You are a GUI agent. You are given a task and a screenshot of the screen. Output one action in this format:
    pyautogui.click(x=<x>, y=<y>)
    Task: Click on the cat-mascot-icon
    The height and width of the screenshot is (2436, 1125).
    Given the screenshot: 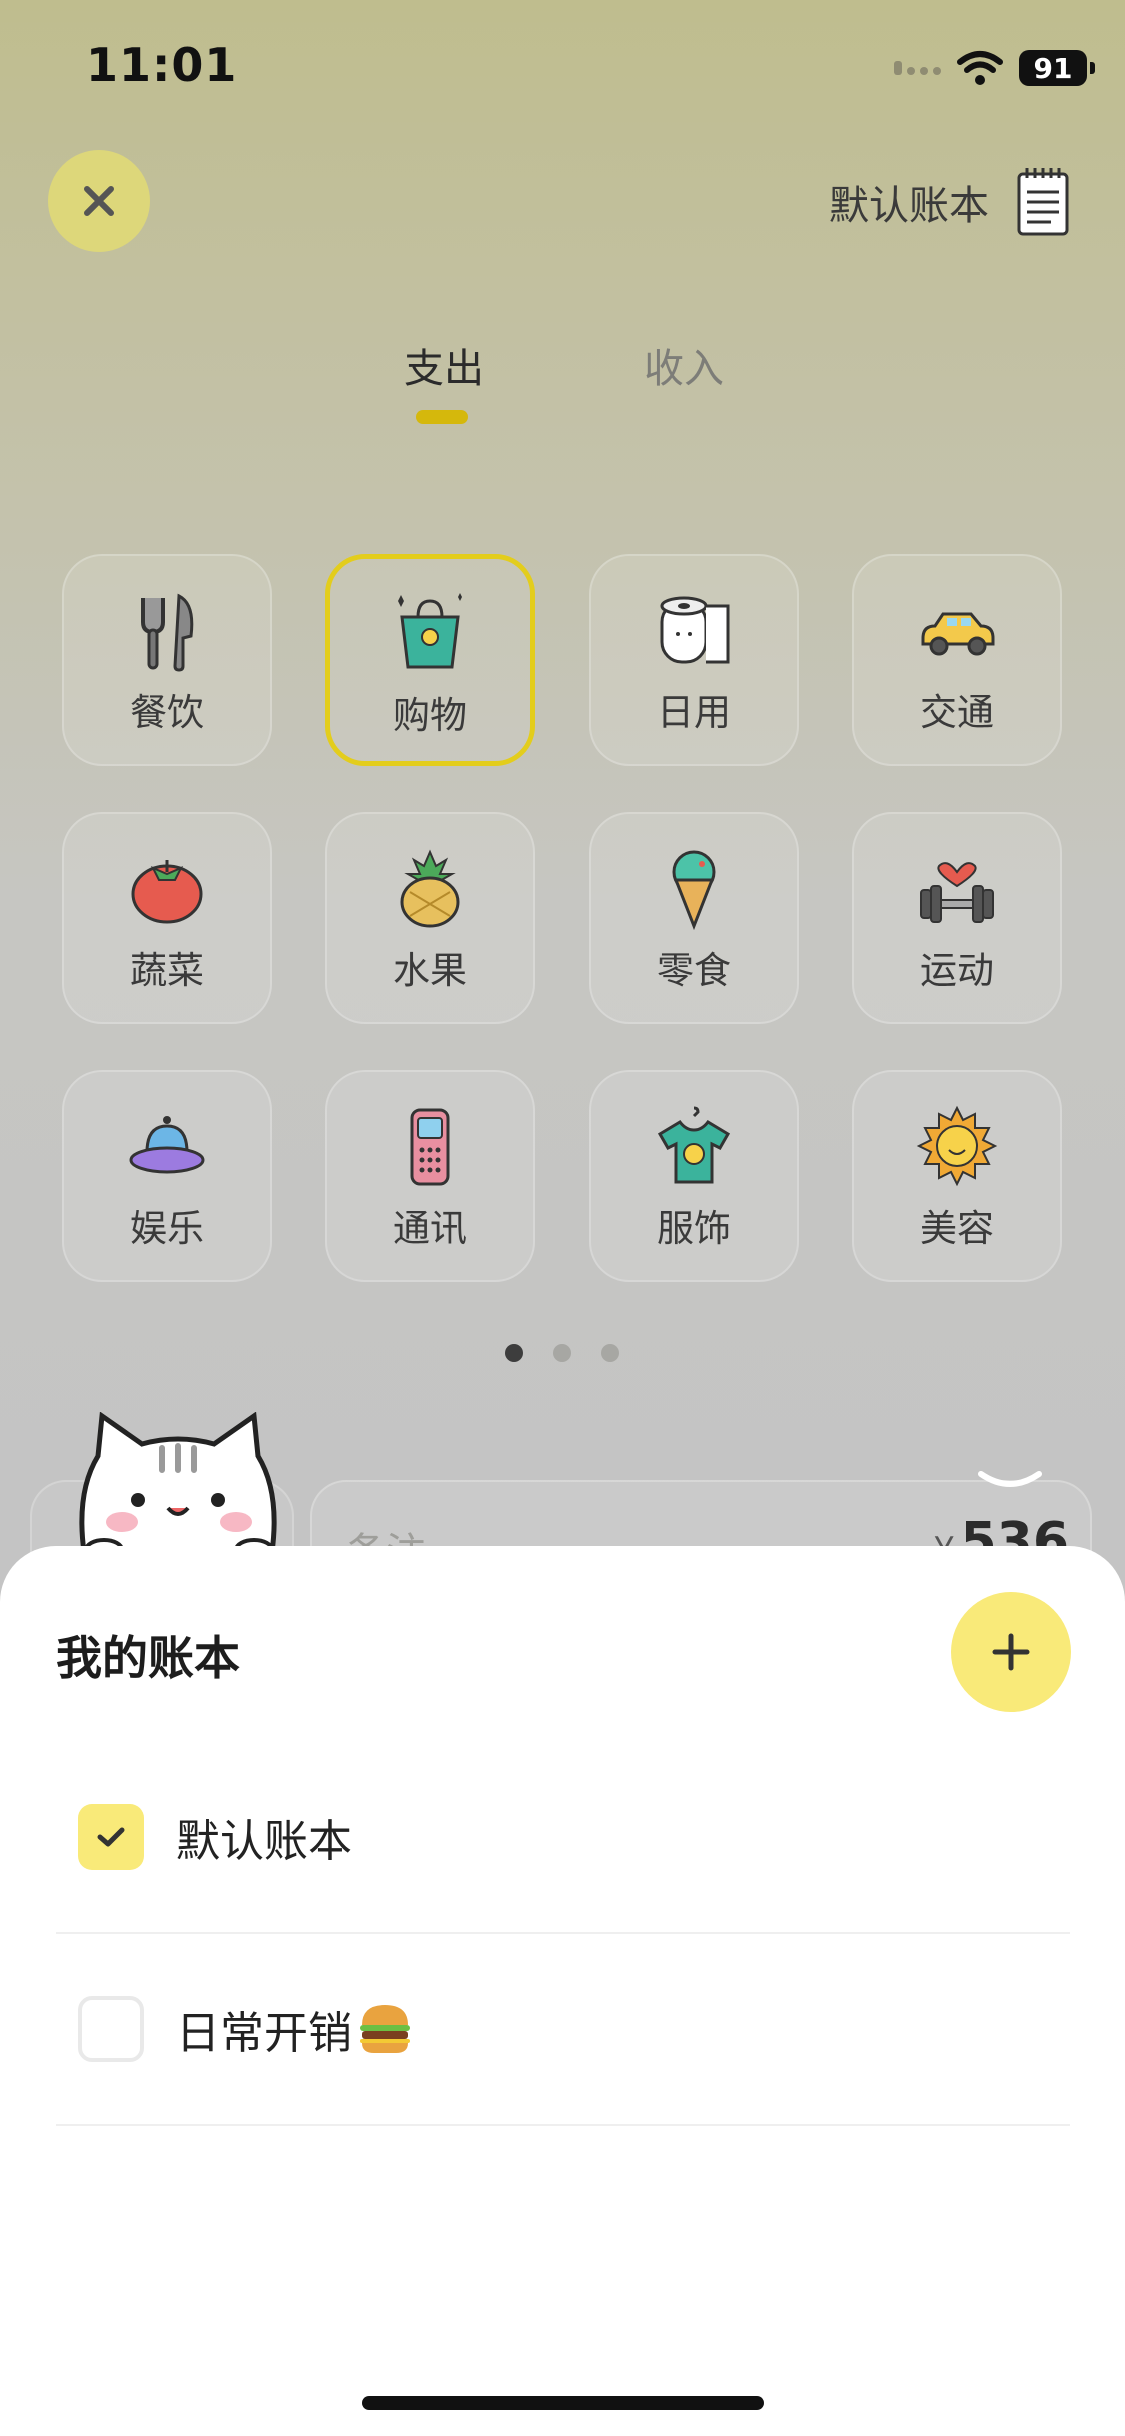 What is the action you would take?
    pyautogui.click(x=179, y=1483)
    